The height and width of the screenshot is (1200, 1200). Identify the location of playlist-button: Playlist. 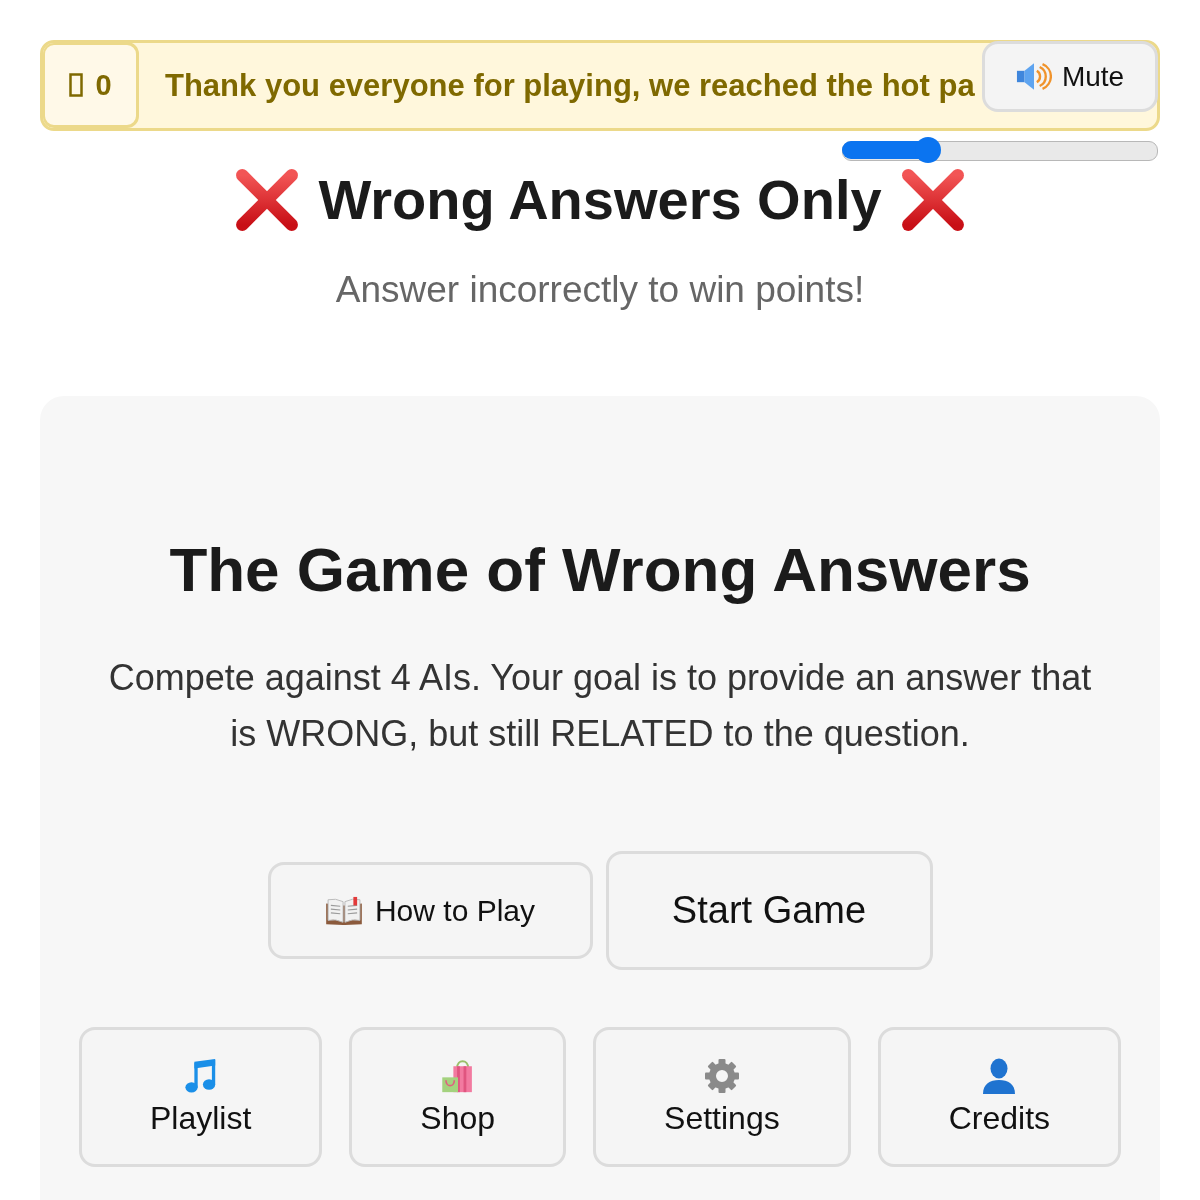
(200, 1097).